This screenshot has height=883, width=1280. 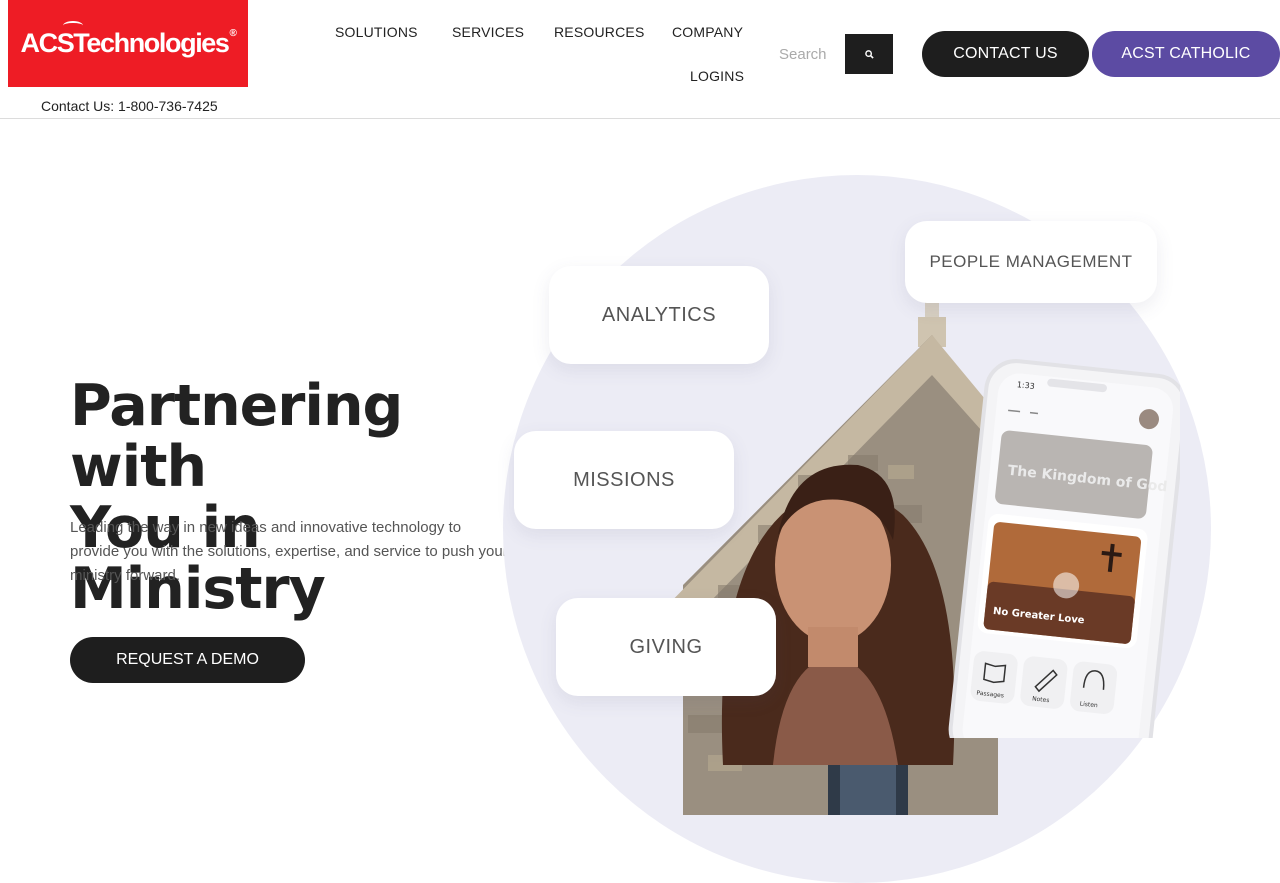 What do you see at coordinates (624, 480) in the screenshot?
I see `feature-card-missions: MISSIONS` at bounding box center [624, 480].